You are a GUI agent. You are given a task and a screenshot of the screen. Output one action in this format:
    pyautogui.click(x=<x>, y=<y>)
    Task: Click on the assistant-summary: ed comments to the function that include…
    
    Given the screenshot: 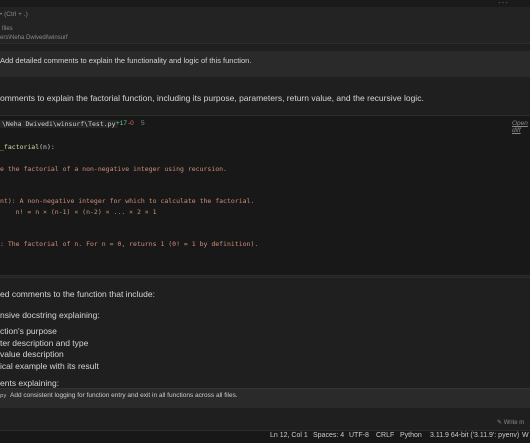 What is the action you would take?
    pyautogui.click(x=77, y=294)
    